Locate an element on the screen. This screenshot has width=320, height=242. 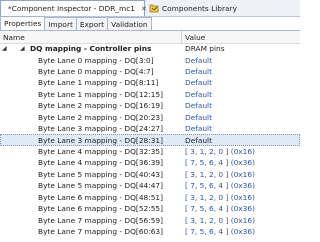
subtab-import: Import is located at coordinates (60, 23).